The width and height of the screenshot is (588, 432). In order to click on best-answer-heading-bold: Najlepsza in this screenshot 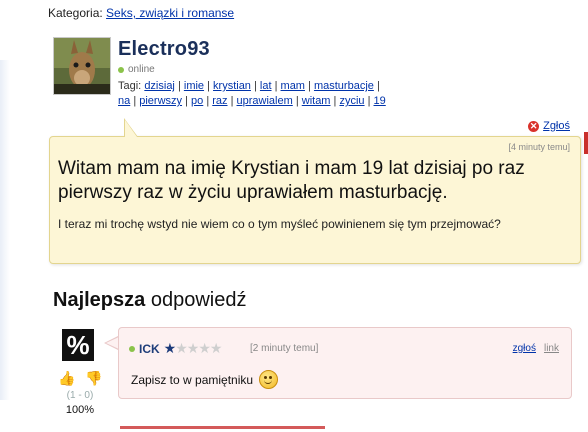, I will do `click(99, 300)`.